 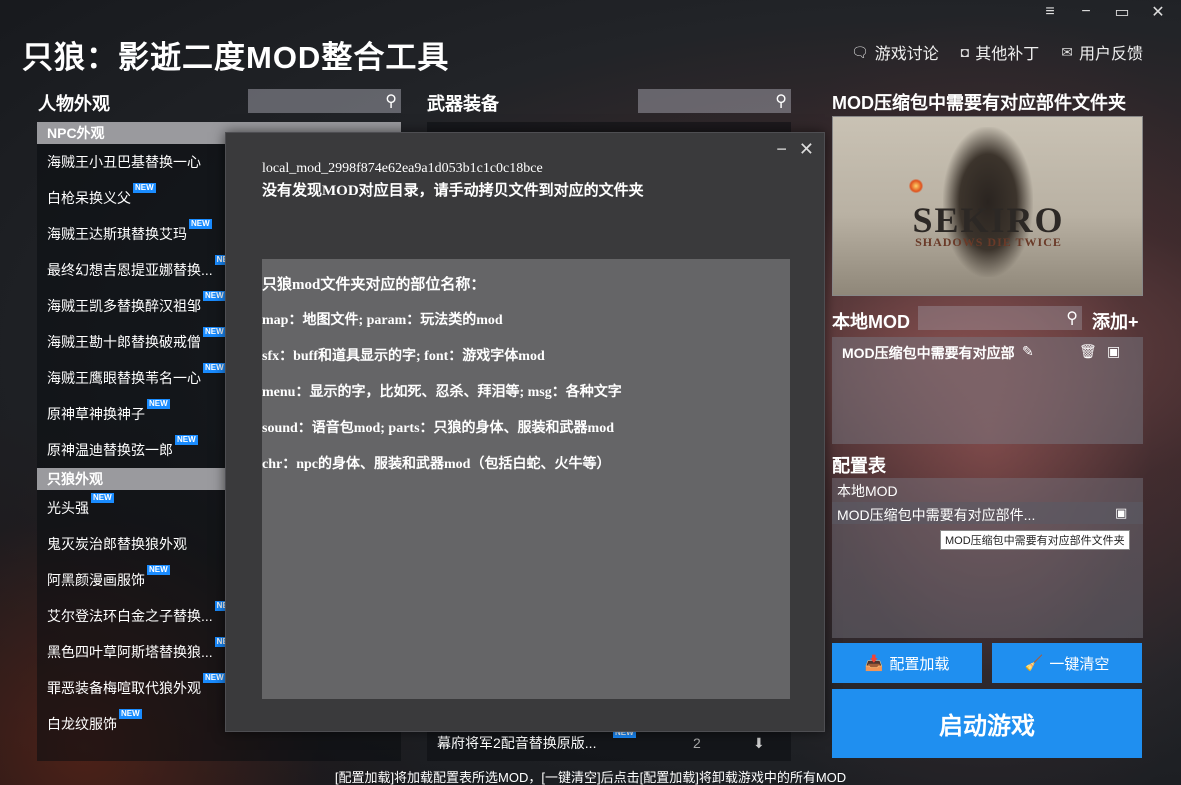 I want to click on config-row: MOD压缩包中需要有对应部件... ▣, so click(x=987, y=513).